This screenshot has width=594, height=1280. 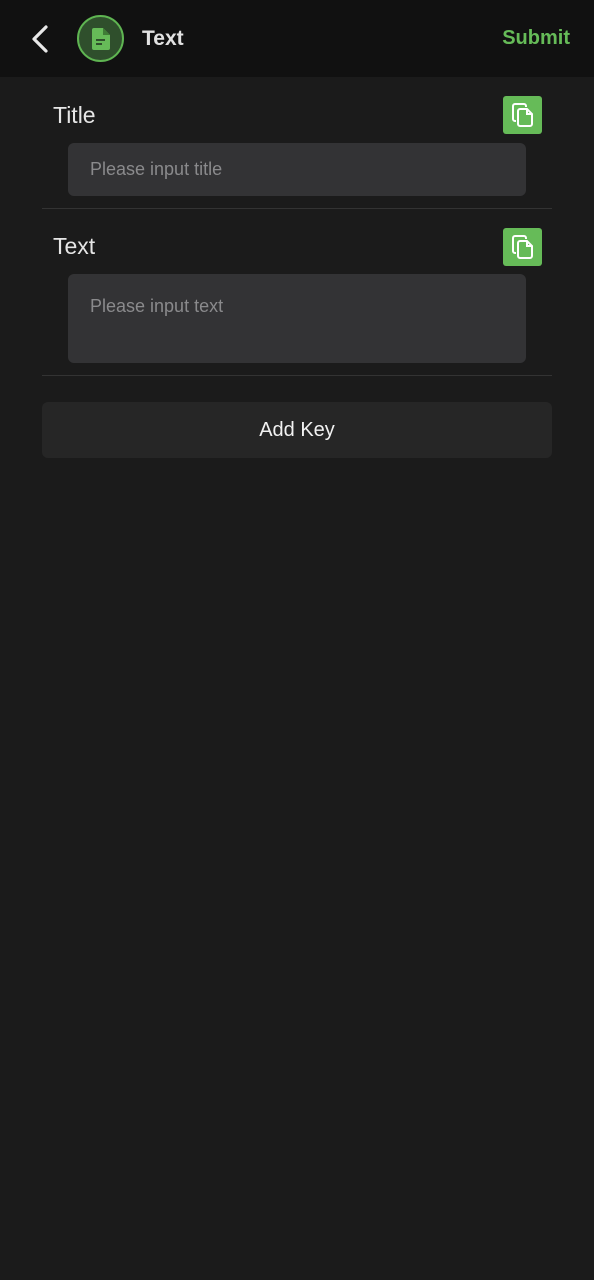 What do you see at coordinates (297, 169) in the screenshot?
I see `title-input` at bounding box center [297, 169].